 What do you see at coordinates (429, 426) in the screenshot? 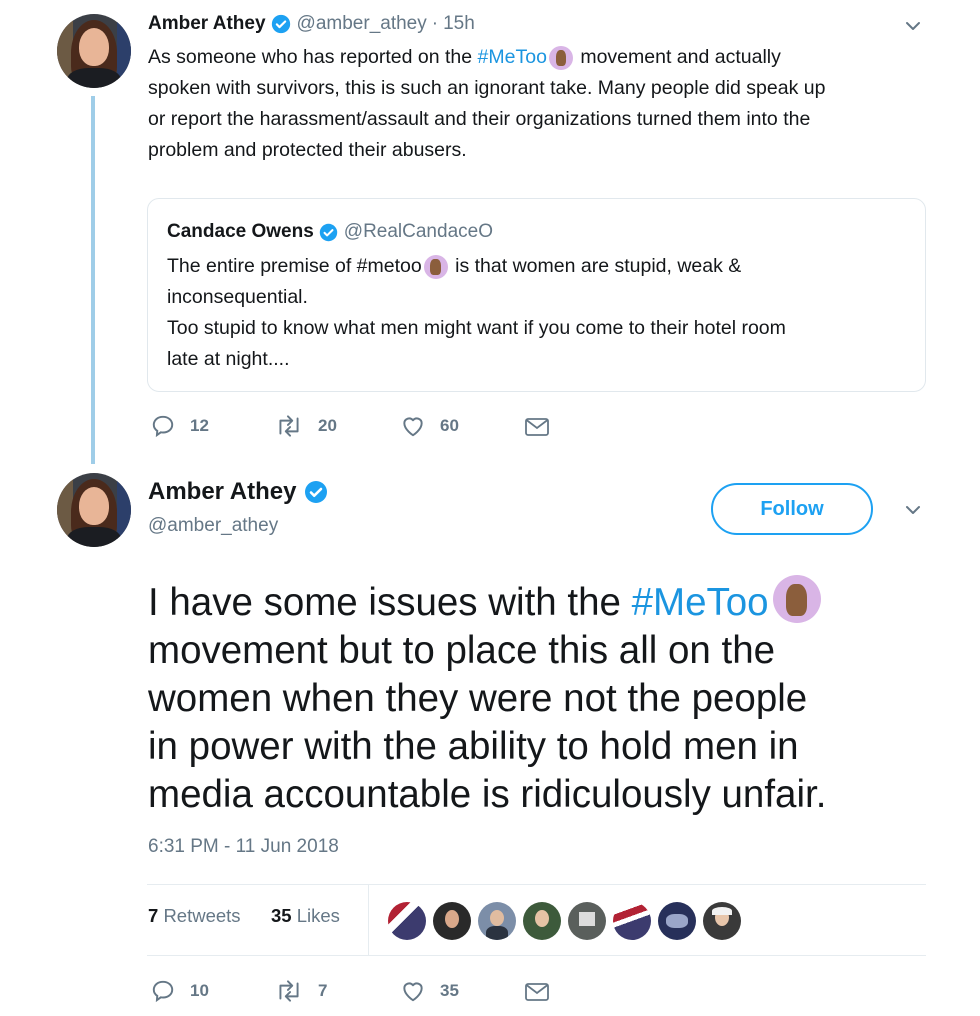
I see `like-button: 60` at bounding box center [429, 426].